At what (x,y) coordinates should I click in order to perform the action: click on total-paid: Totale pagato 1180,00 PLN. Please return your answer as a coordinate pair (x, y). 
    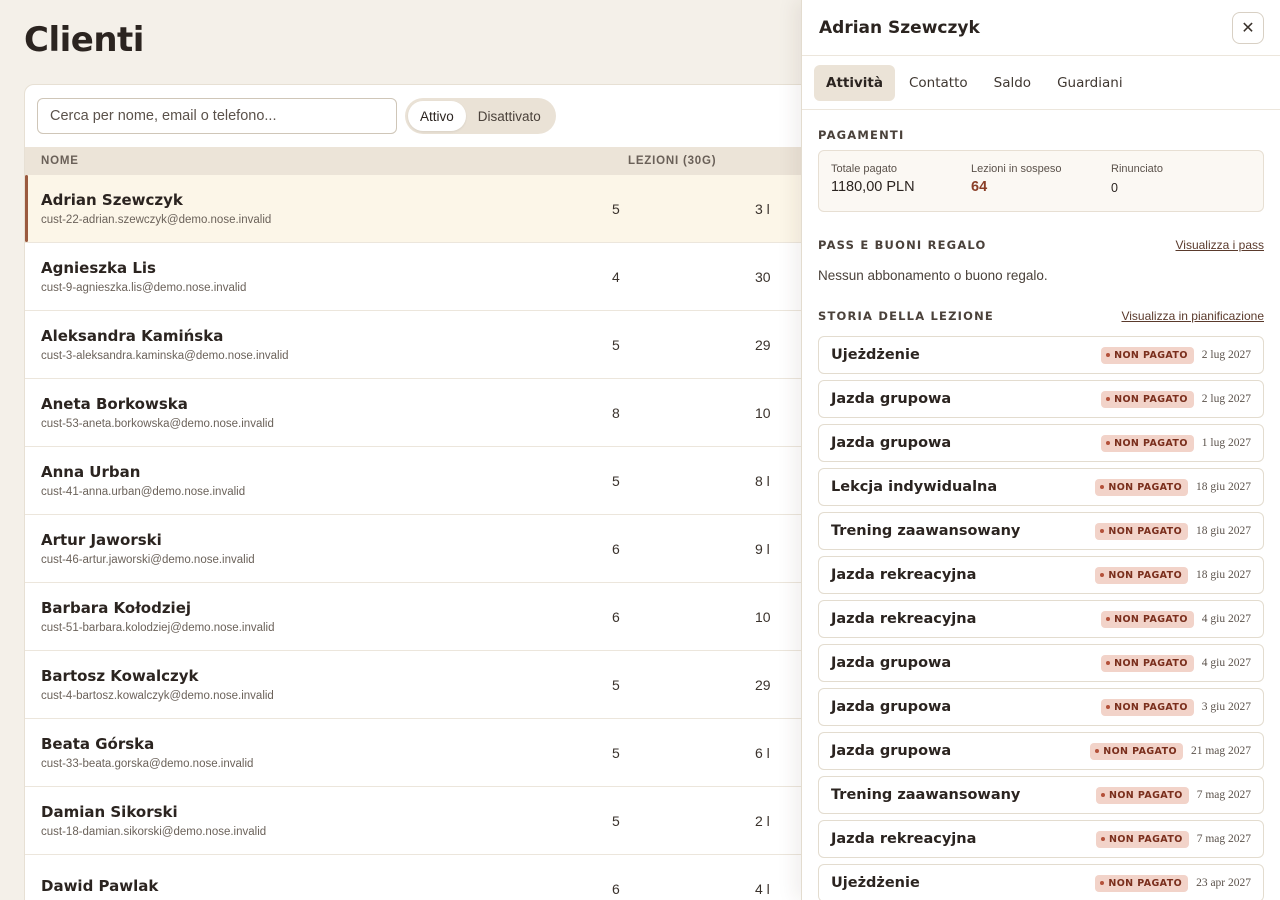
    Looking at the image, I should click on (901, 181).